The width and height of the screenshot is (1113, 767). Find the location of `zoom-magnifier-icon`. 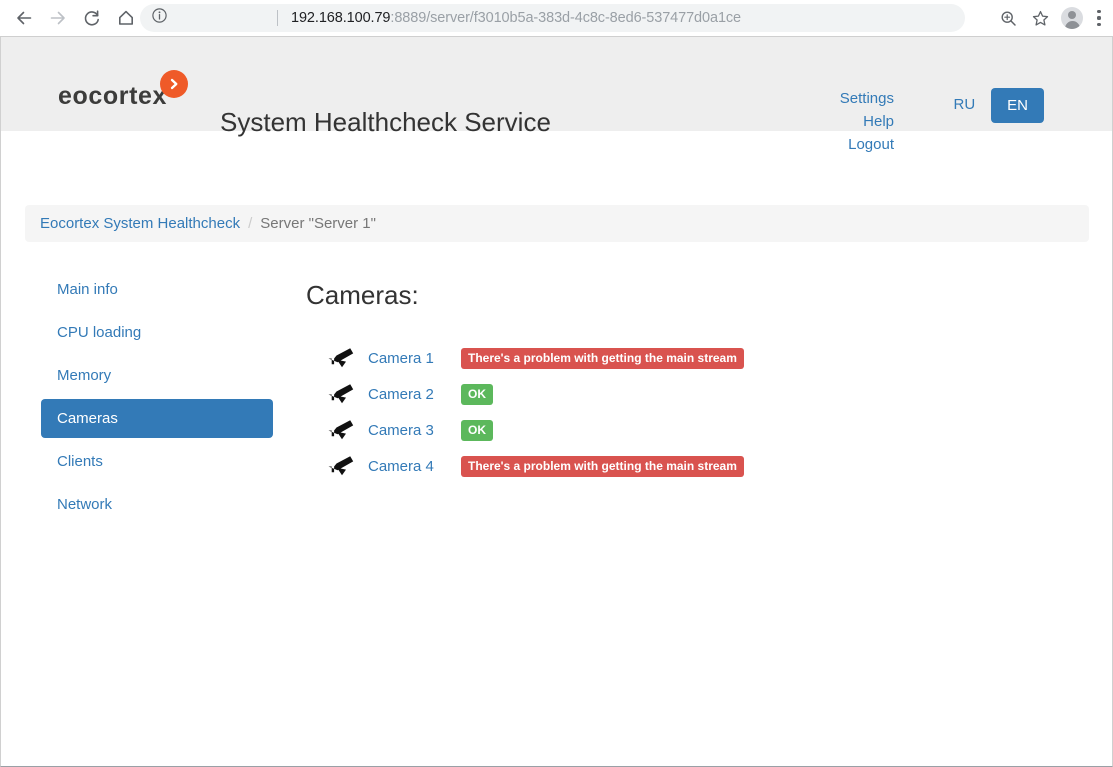

zoom-magnifier-icon is located at coordinates (1008, 18).